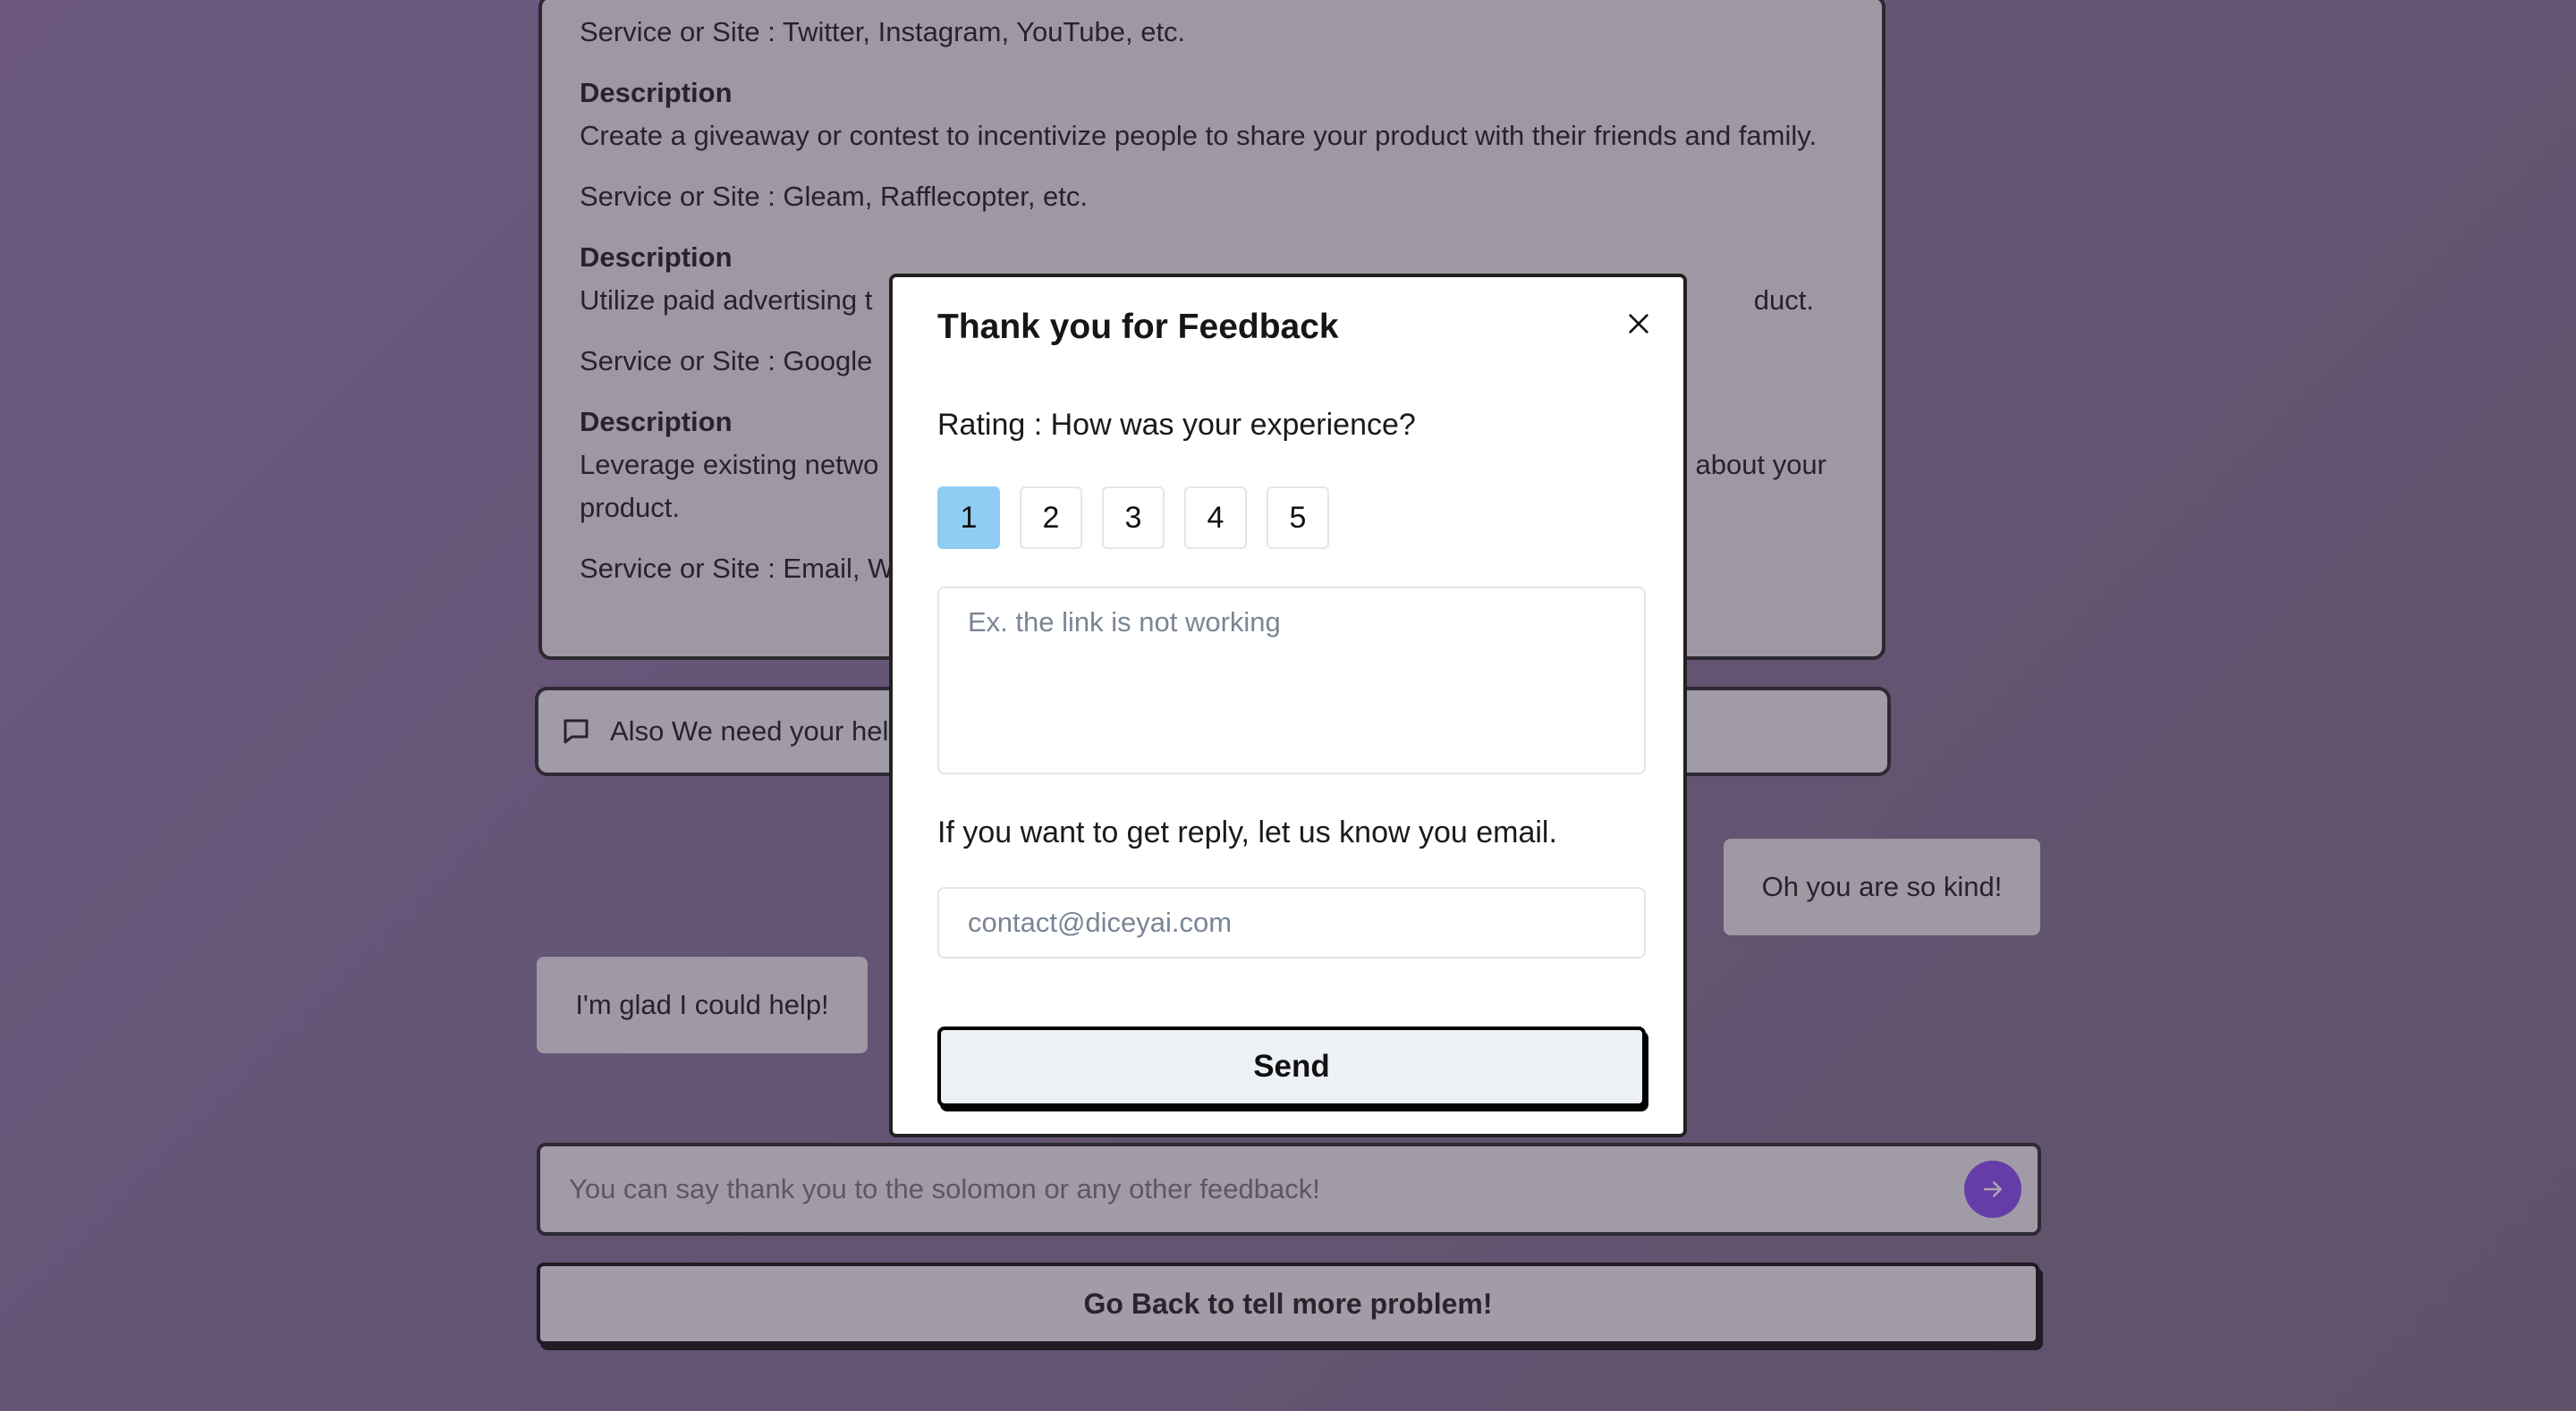  What do you see at coordinates (1215, 517) in the screenshot?
I see `rating-option-4: 4` at bounding box center [1215, 517].